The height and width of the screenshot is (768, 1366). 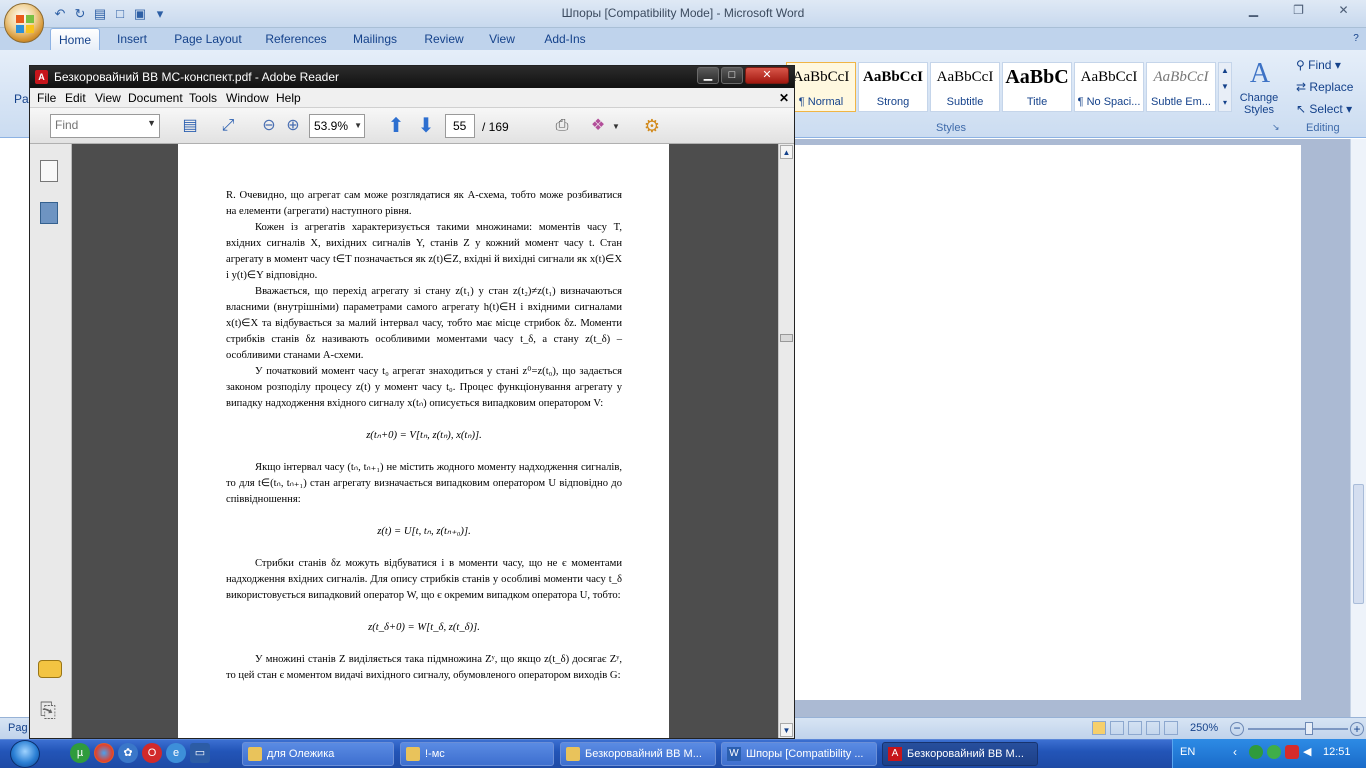 I want to click on menu-window: Window, so click(x=247, y=98).